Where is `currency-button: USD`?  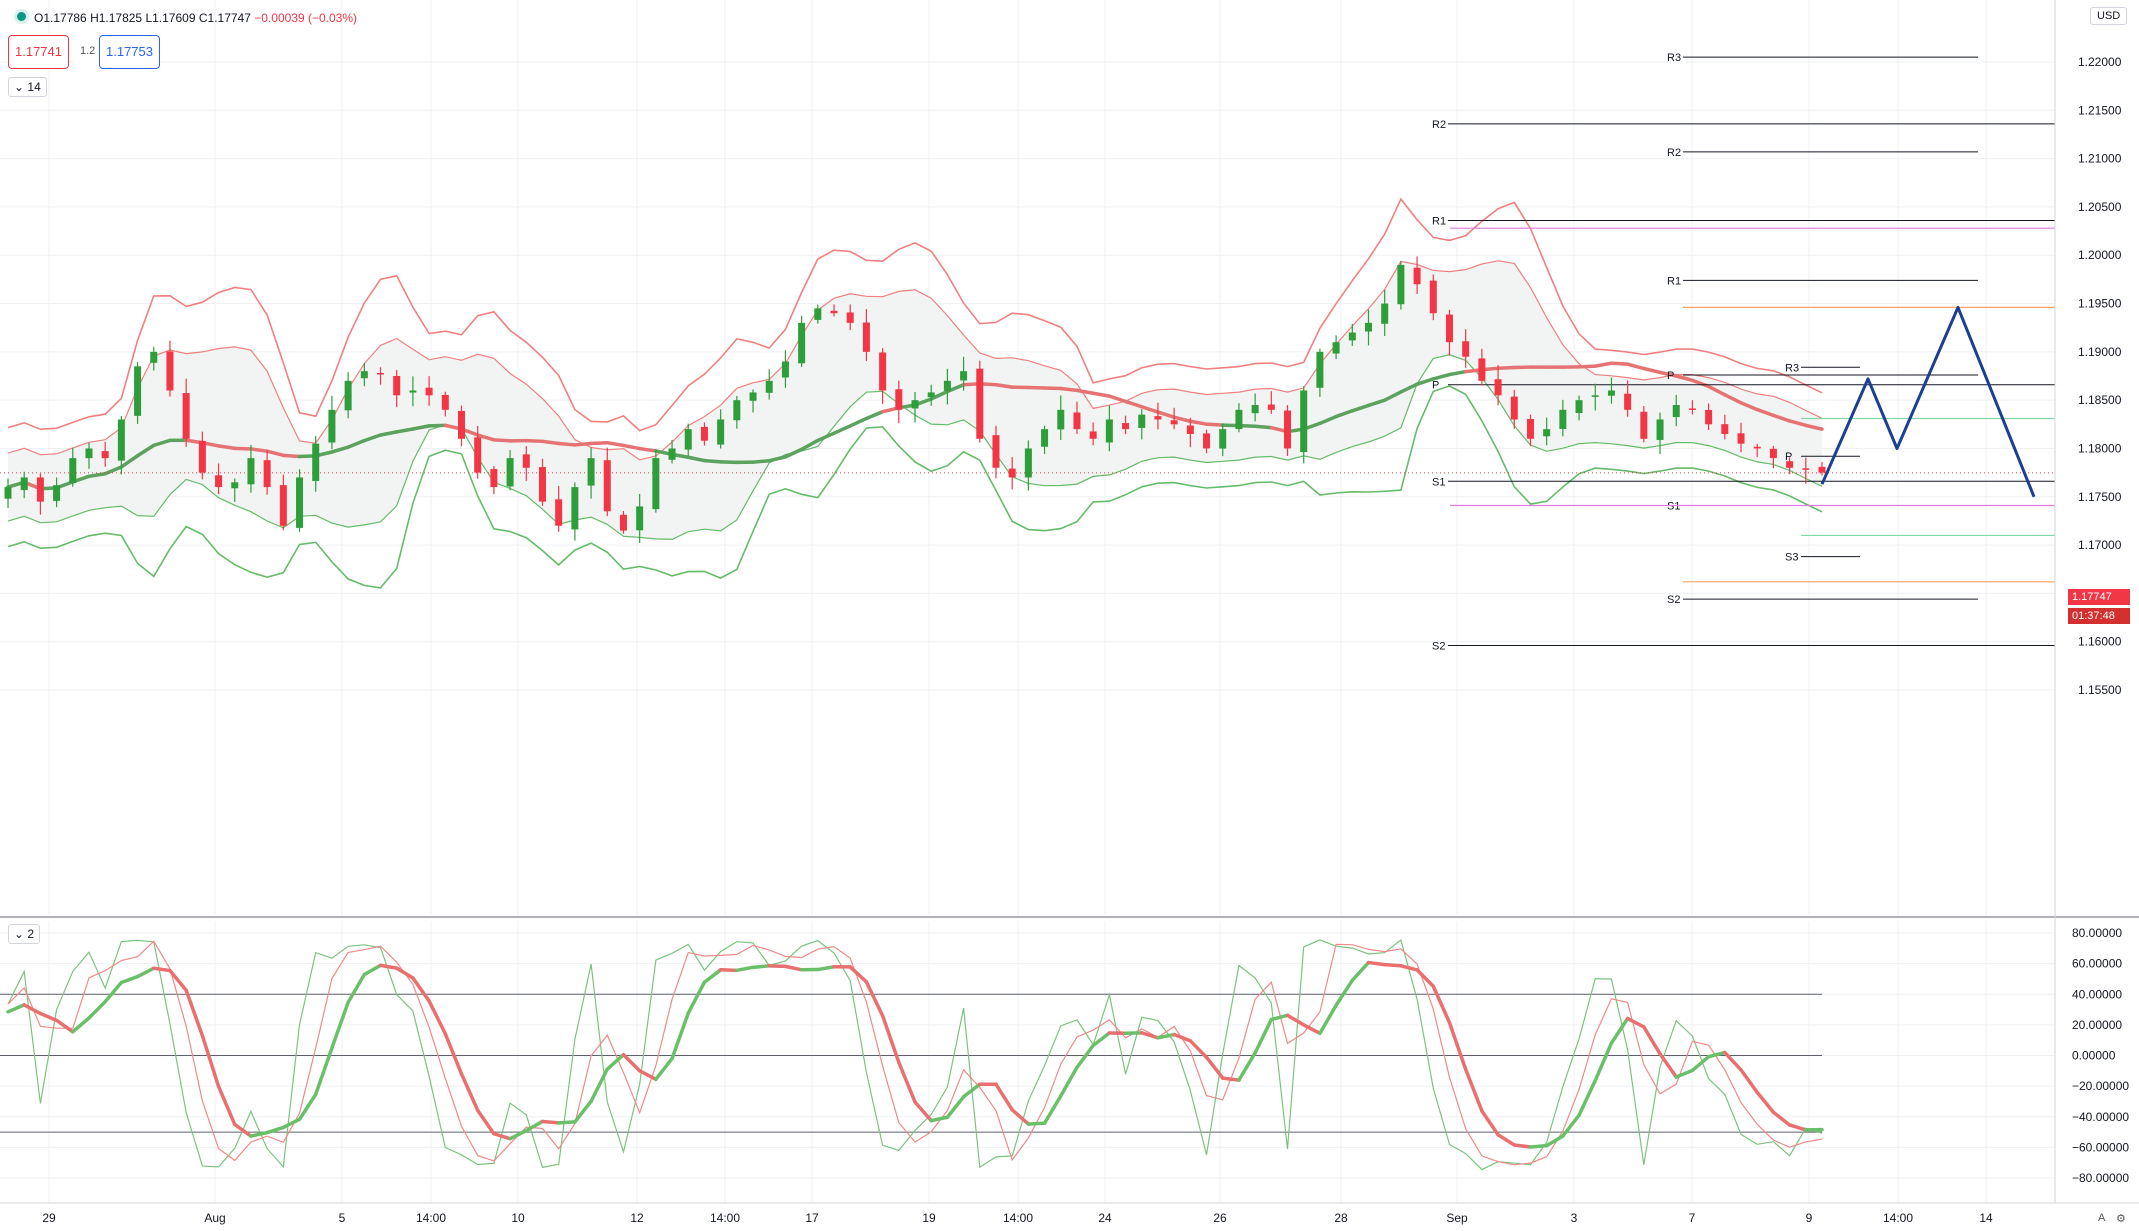 currency-button: USD is located at coordinates (2109, 16).